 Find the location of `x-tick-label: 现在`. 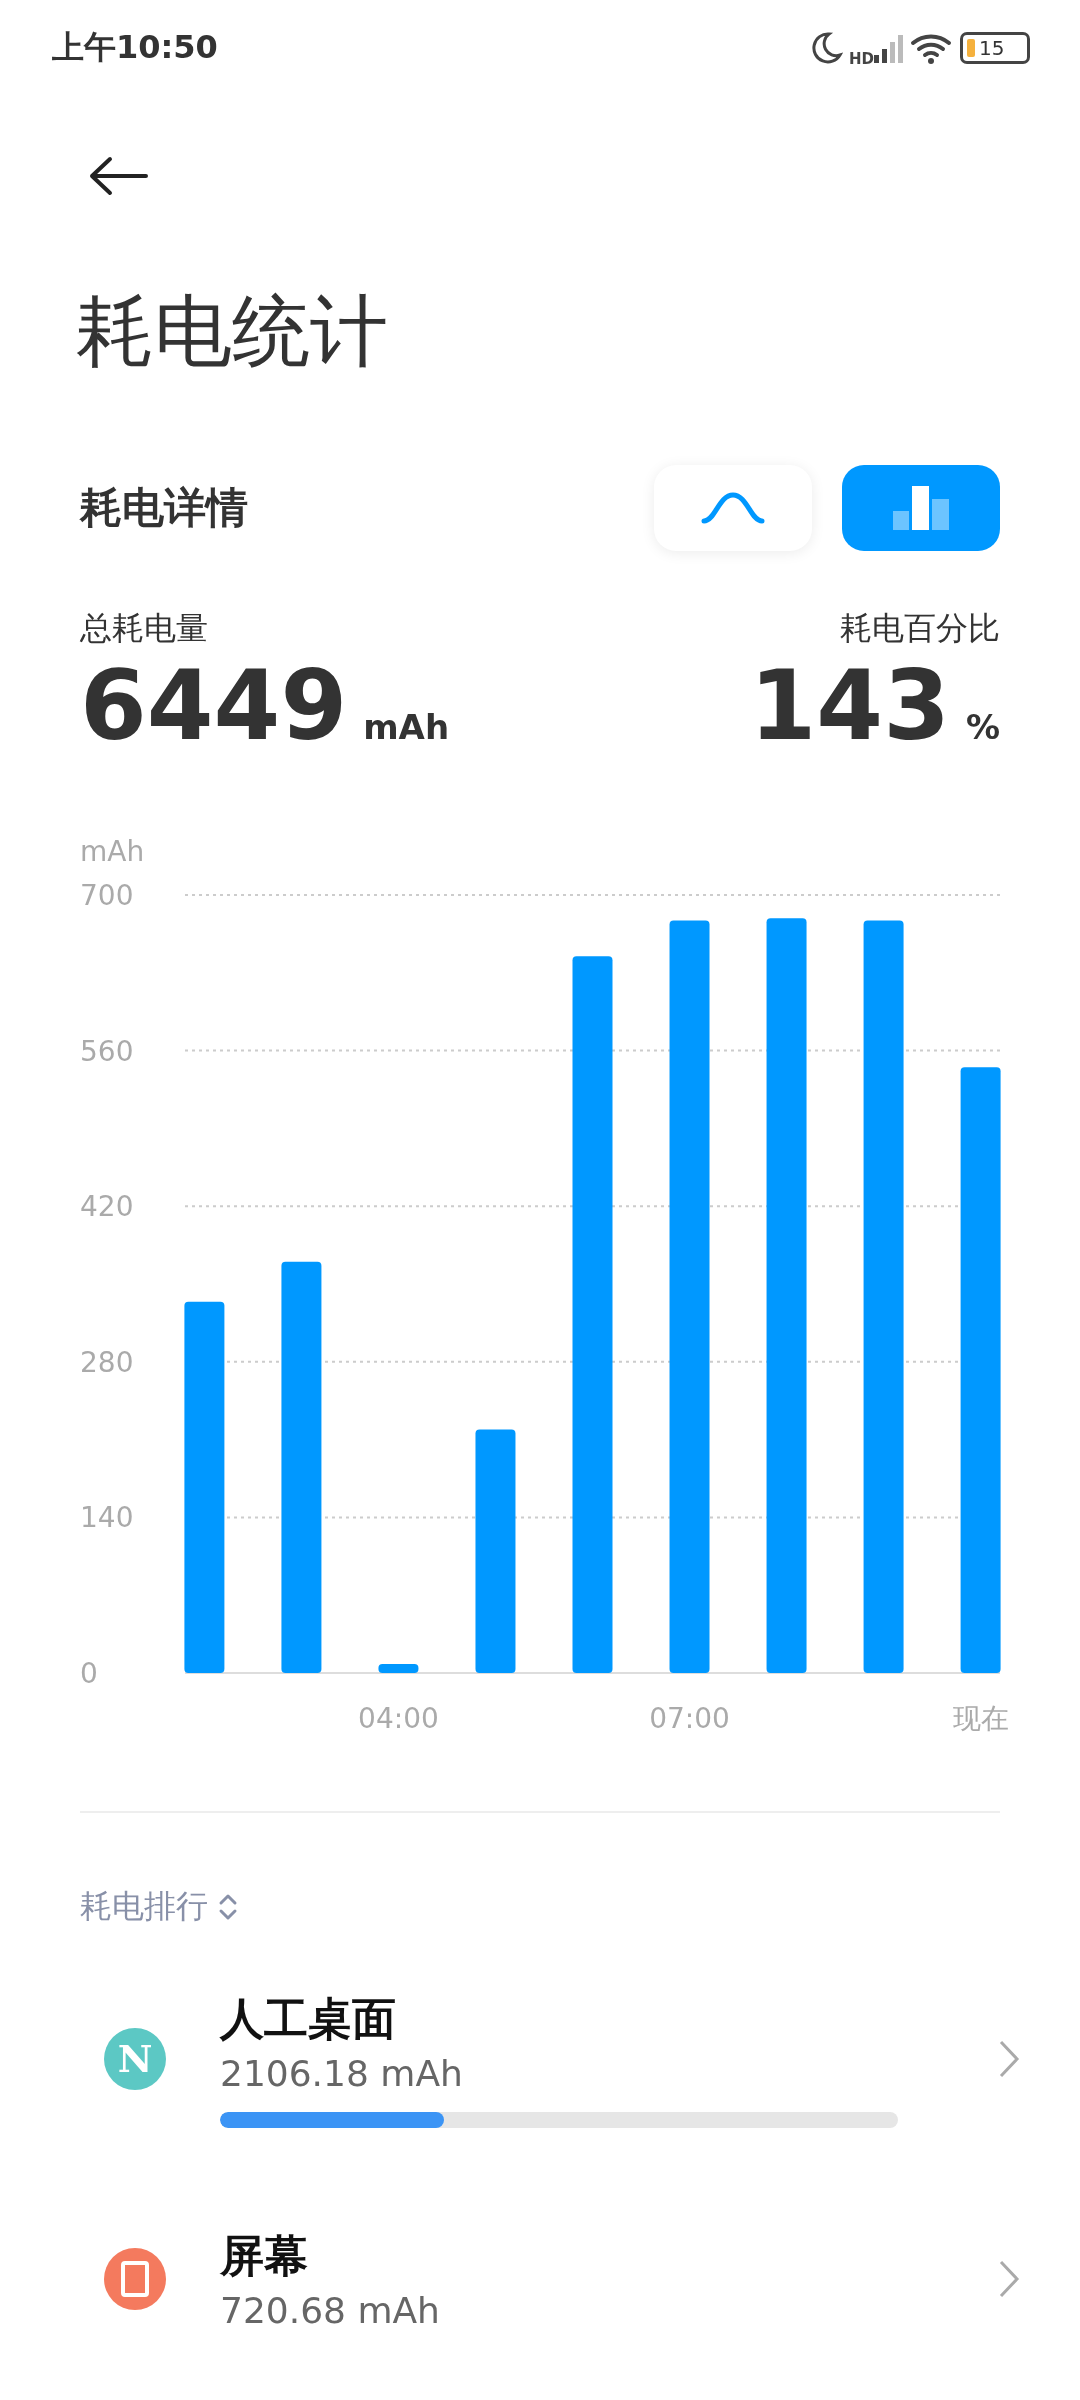

x-tick-label: 现在 is located at coordinates (980, 1718).